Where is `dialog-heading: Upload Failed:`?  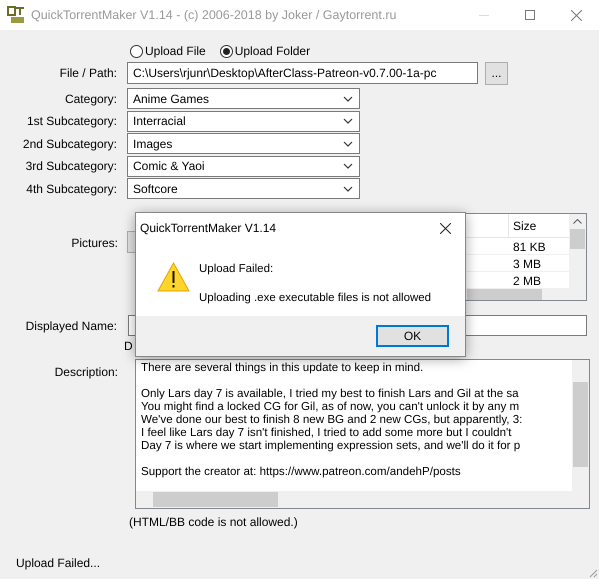 dialog-heading: Upload Failed: is located at coordinates (236, 269).